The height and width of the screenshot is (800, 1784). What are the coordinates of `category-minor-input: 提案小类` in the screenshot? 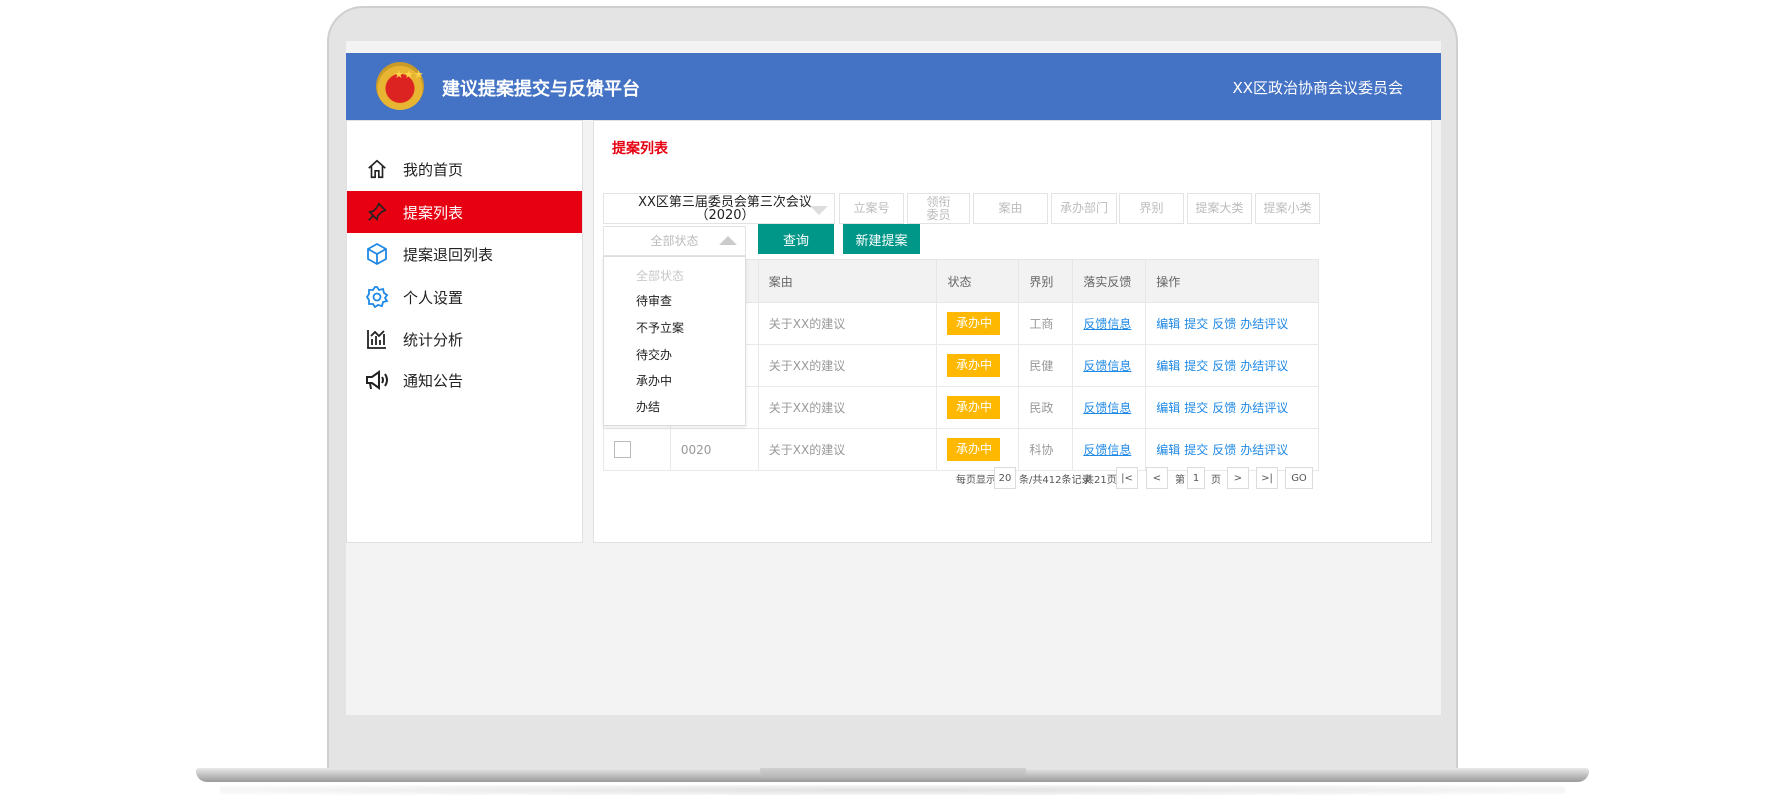 It's located at (1287, 208).